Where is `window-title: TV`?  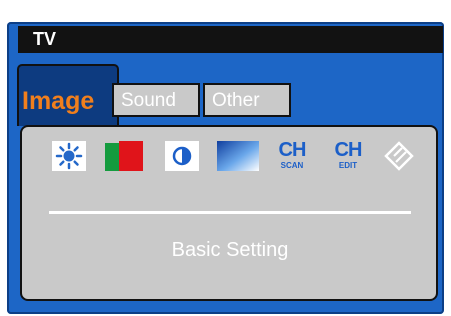 window-title: TV is located at coordinates (45, 39).